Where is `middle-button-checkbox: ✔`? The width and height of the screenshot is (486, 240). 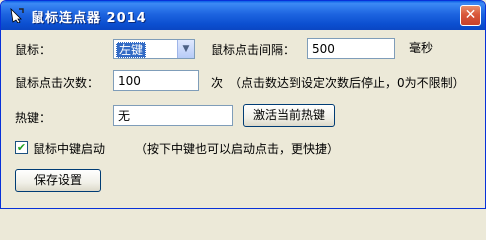 middle-button-checkbox: ✔ is located at coordinates (21, 147).